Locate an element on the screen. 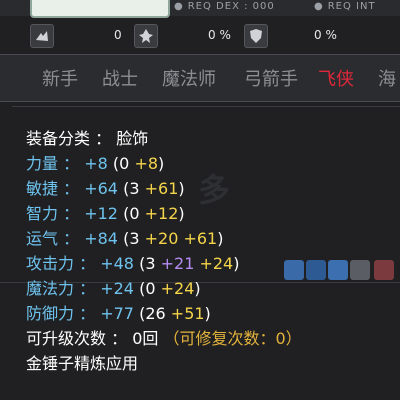 The image size is (400, 400). stat-label: 攻击力 is located at coordinates (50, 263).